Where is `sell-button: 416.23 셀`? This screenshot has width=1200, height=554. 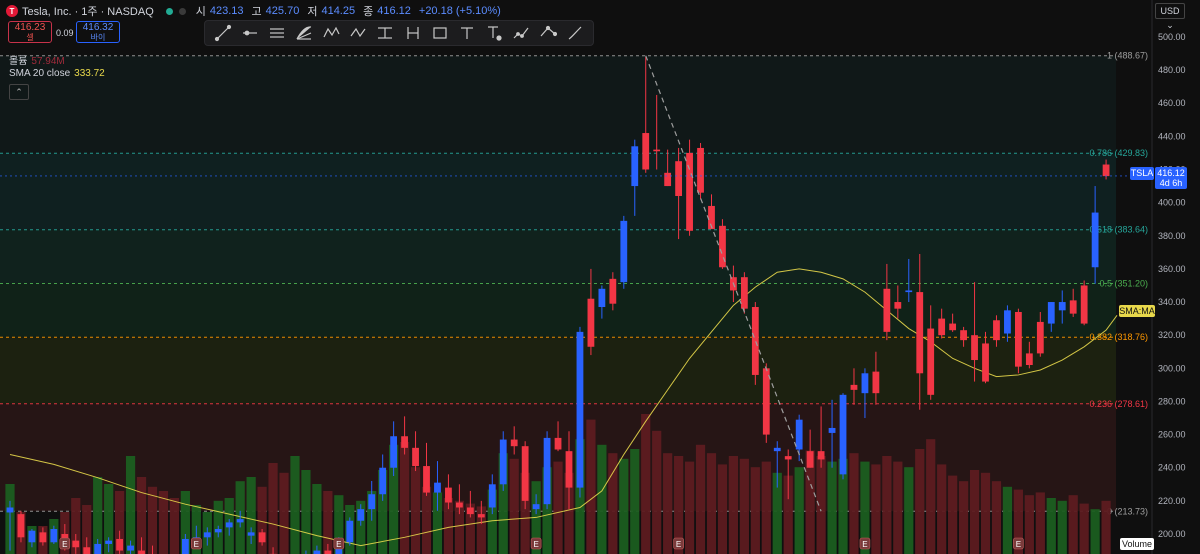
sell-button: 416.23 셀 is located at coordinates (30, 32).